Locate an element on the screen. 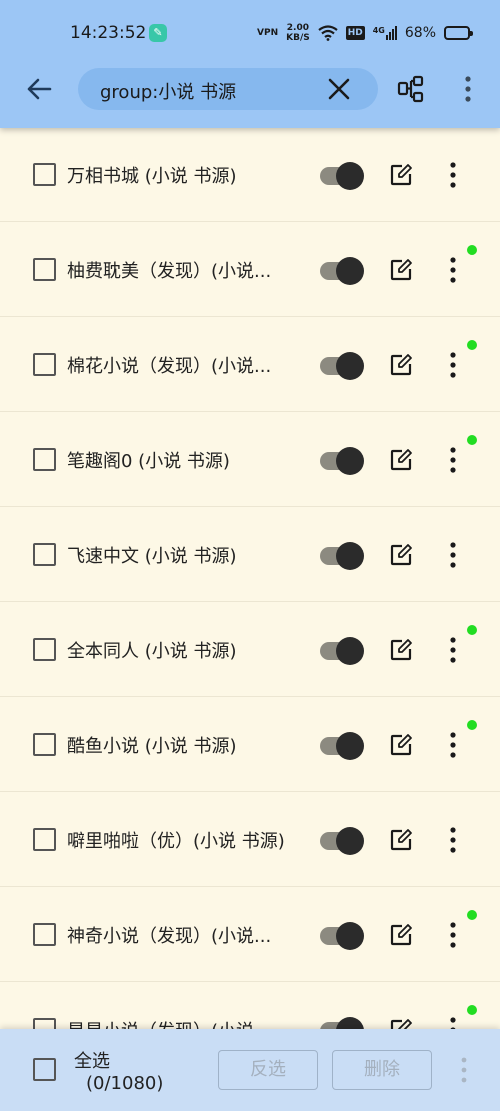 The image size is (500, 1111). search-query: group:小说 书源 is located at coordinates (168, 92).